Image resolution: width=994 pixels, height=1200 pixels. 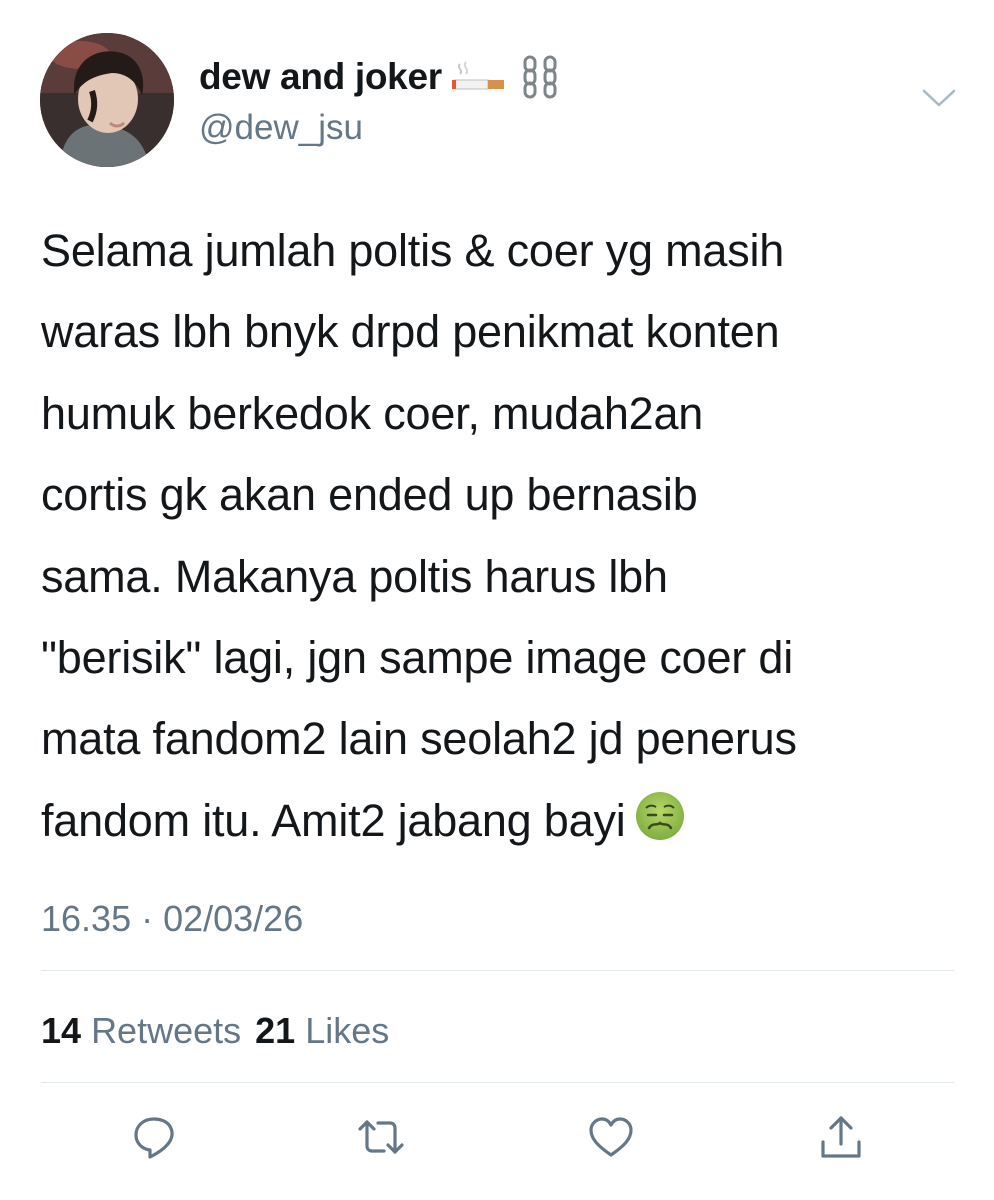 What do you see at coordinates (939, 98) in the screenshot?
I see `chevron-down-icon` at bounding box center [939, 98].